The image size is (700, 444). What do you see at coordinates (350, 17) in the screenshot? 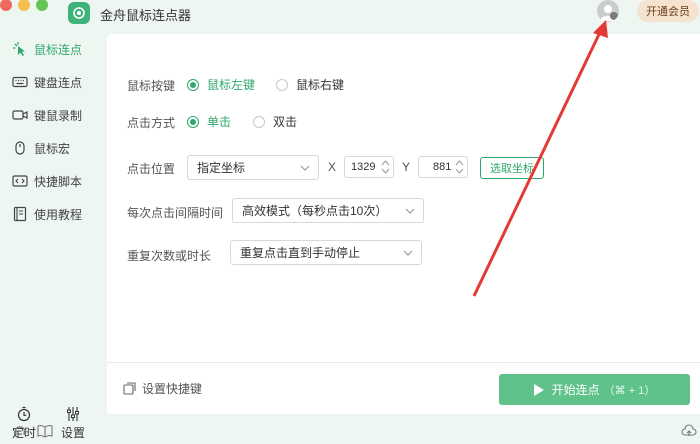
I see `title-bar: 金舟鼠标连点器 开通会员` at bounding box center [350, 17].